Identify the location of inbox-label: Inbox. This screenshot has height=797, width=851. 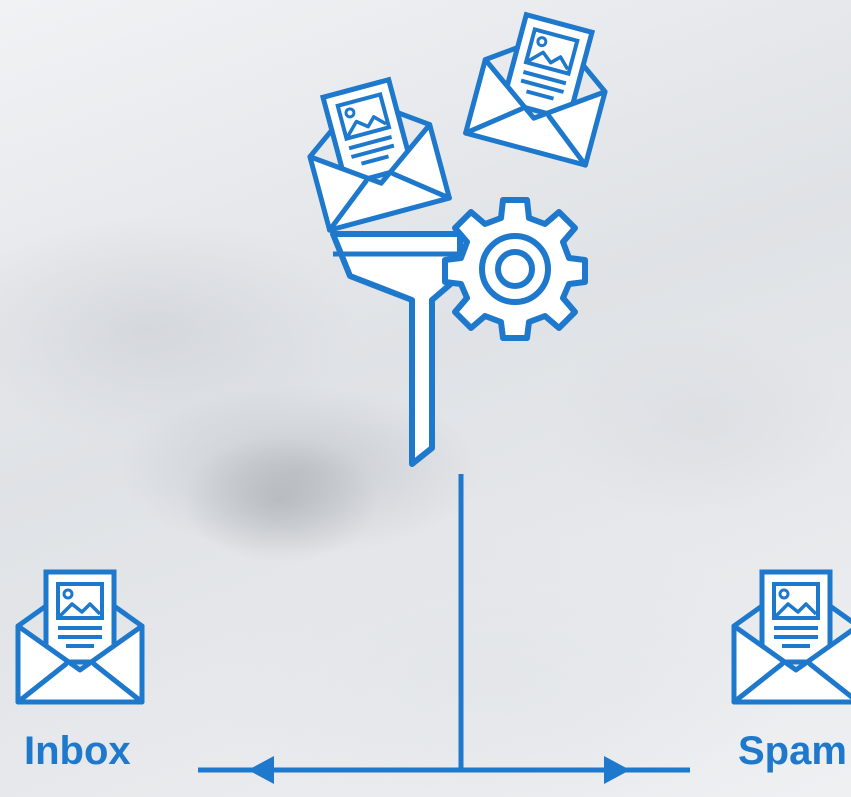
(77, 751).